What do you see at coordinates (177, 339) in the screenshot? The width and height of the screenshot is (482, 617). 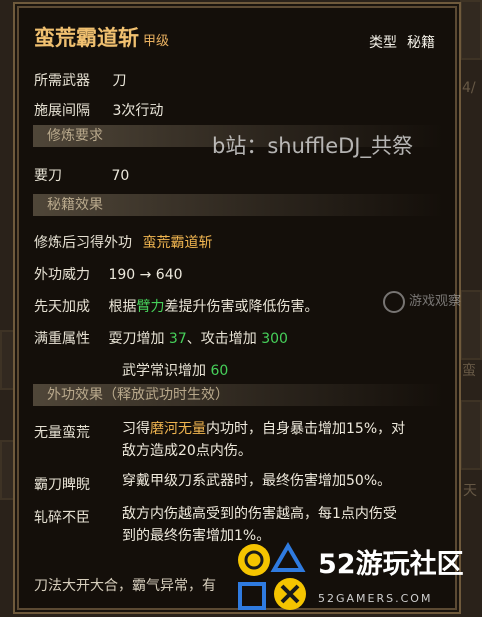 I see `max-value: 37` at bounding box center [177, 339].